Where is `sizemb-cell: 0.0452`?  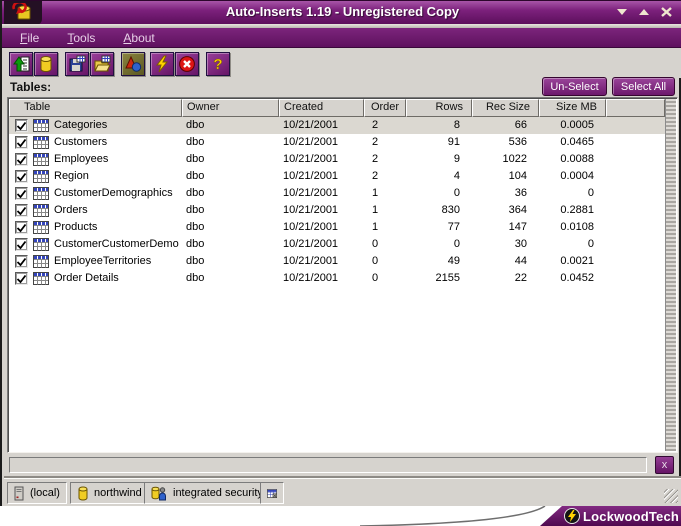
sizemb-cell: 0.0452 is located at coordinates (577, 278).